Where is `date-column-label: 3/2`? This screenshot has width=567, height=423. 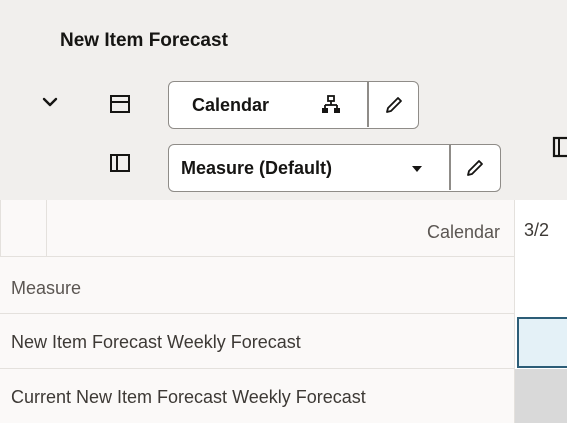 date-column-label: 3/2 is located at coordinates (537, 230).